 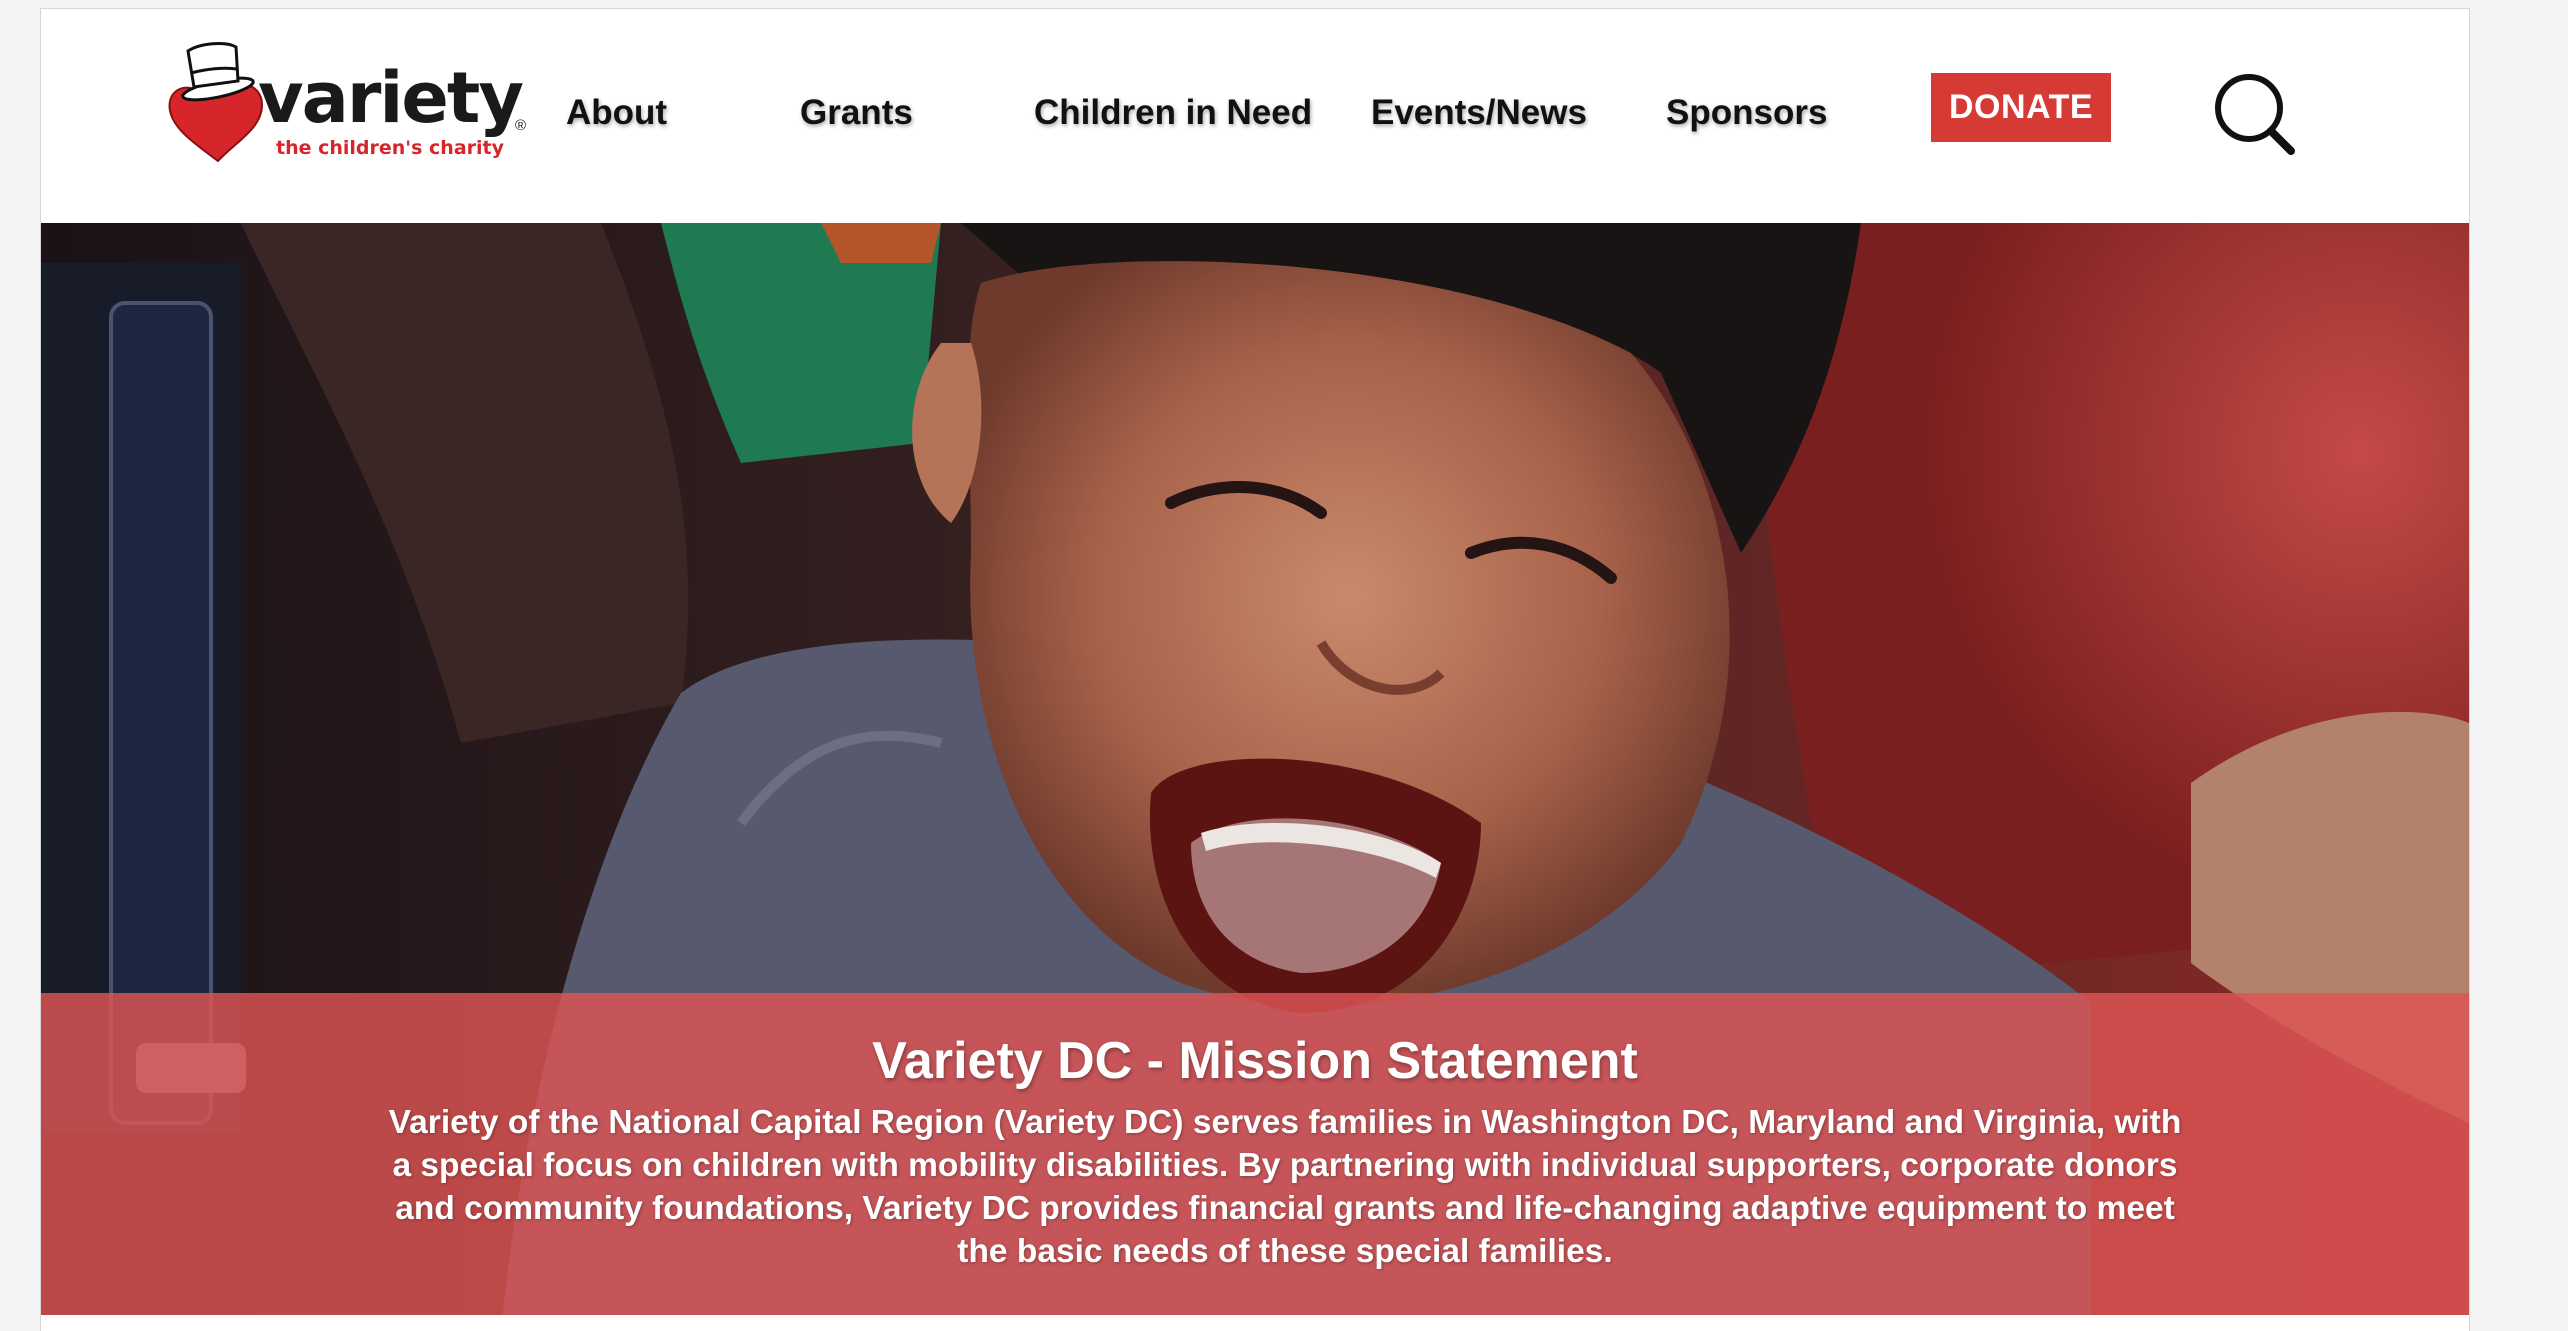 What do you see at coordinates (1746, 113) in the screenshot?
I see `nav-sponsors: Sponsors` at bounding box center [1746, 113].